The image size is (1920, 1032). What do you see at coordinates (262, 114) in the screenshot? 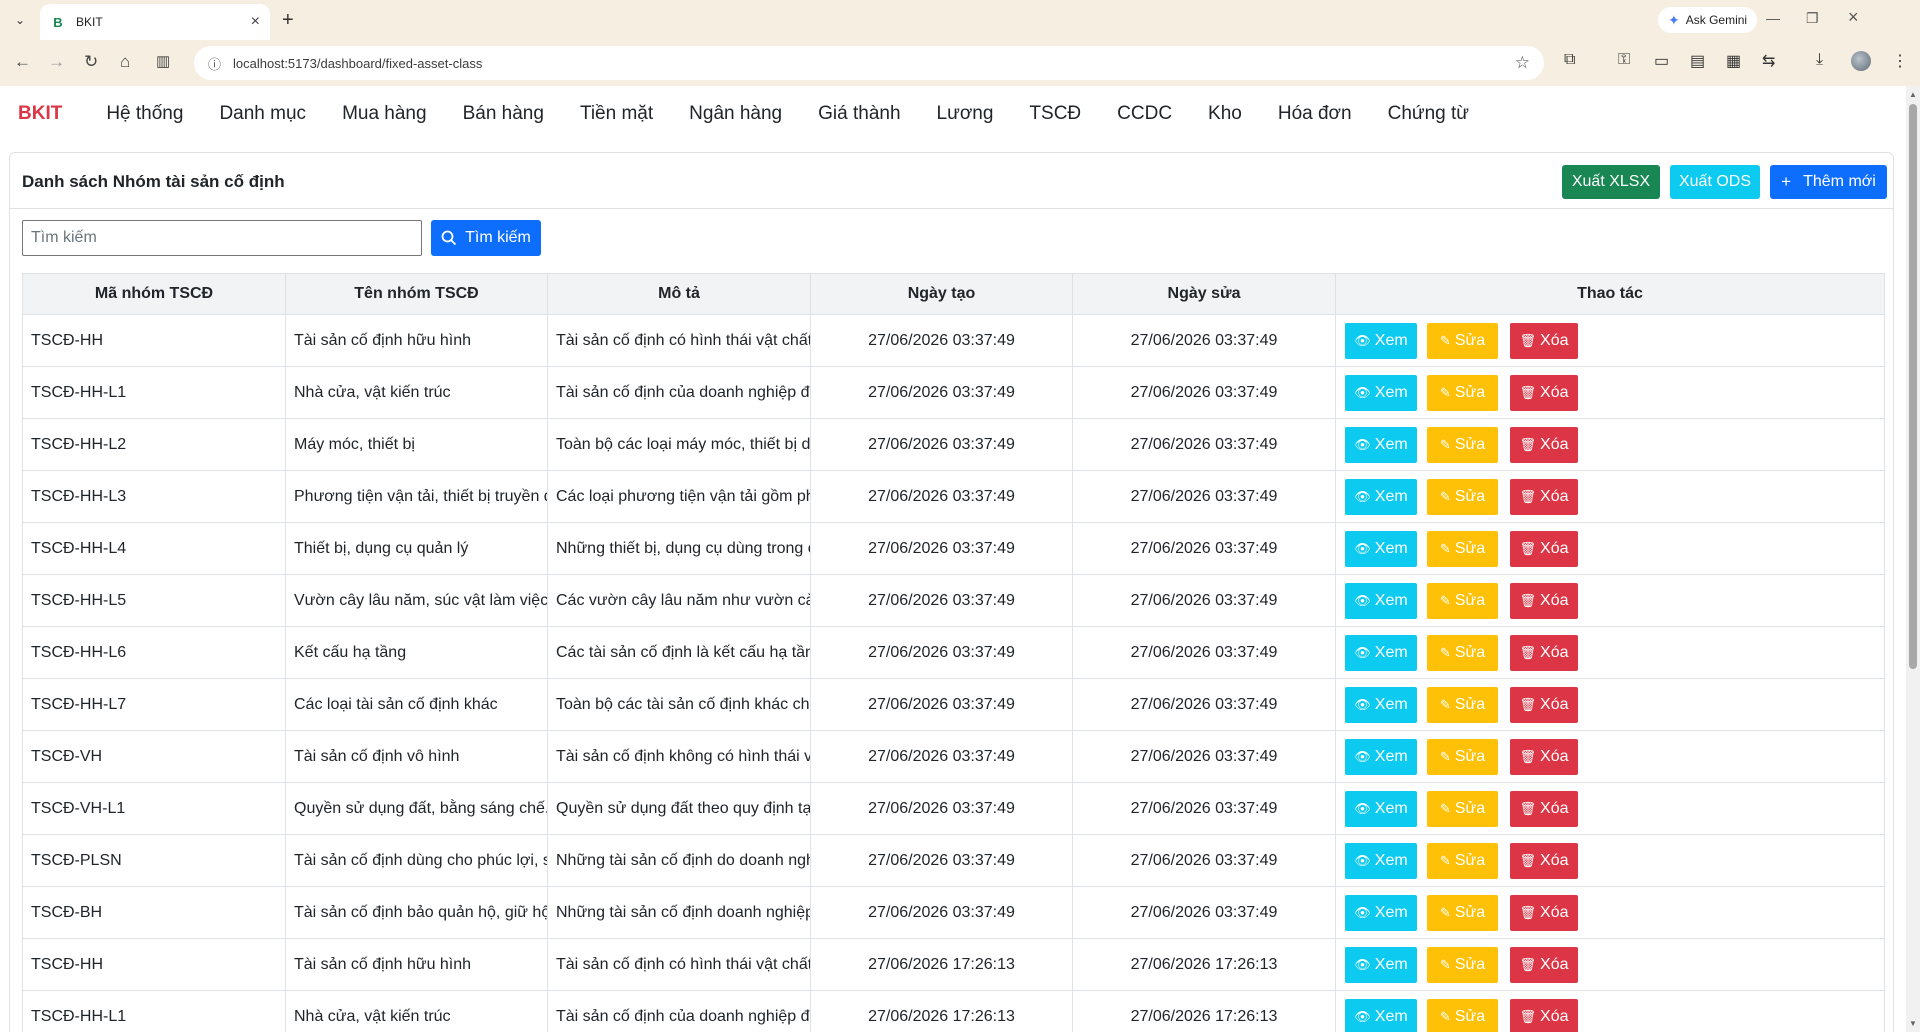
I see `nav-danh-muc: Danh mục` at bounding box center [262, 114].